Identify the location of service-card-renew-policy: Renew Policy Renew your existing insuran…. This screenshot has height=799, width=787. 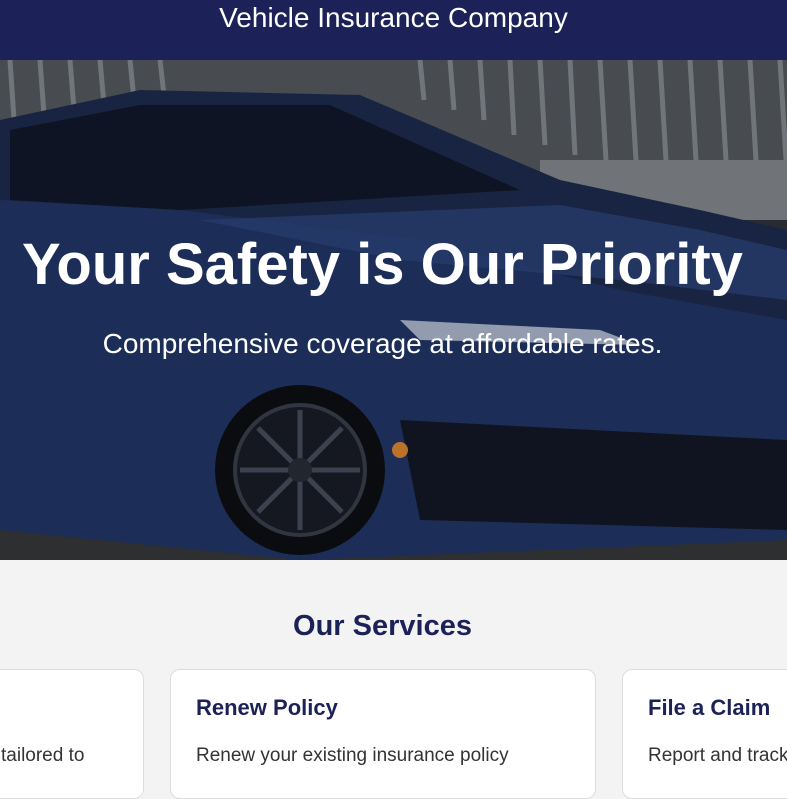
(383, 734).